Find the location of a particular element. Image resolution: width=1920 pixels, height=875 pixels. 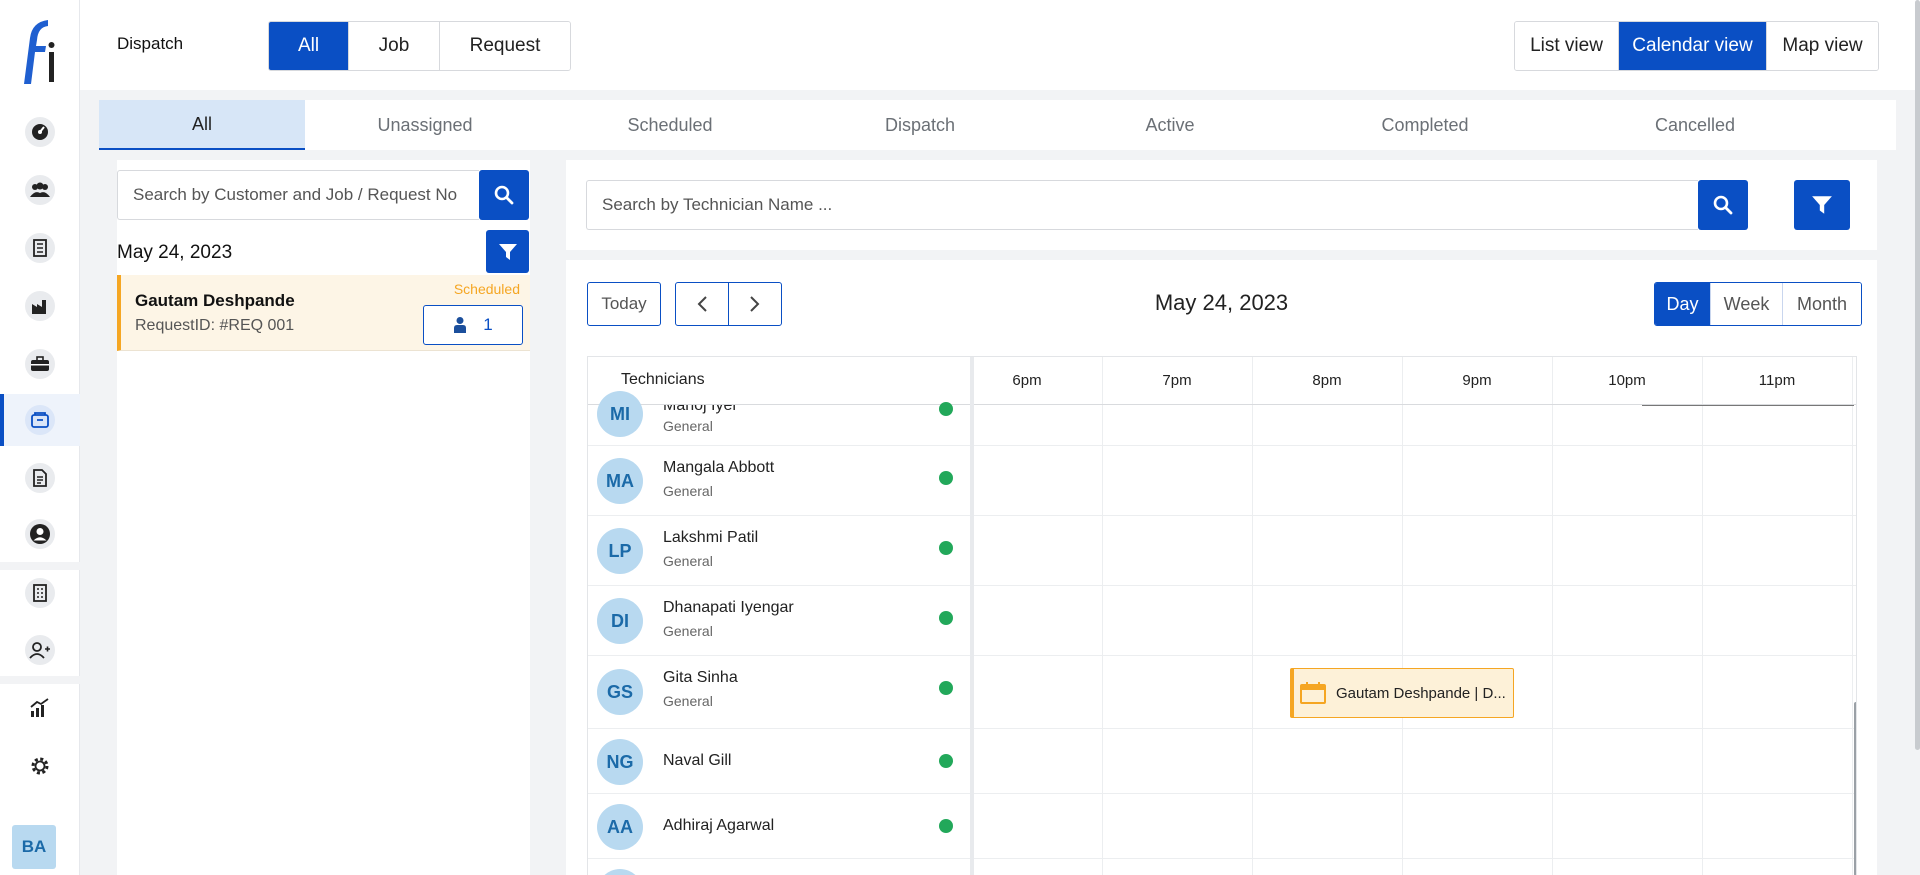

nav-invoices is located at coordinates (40, 478).